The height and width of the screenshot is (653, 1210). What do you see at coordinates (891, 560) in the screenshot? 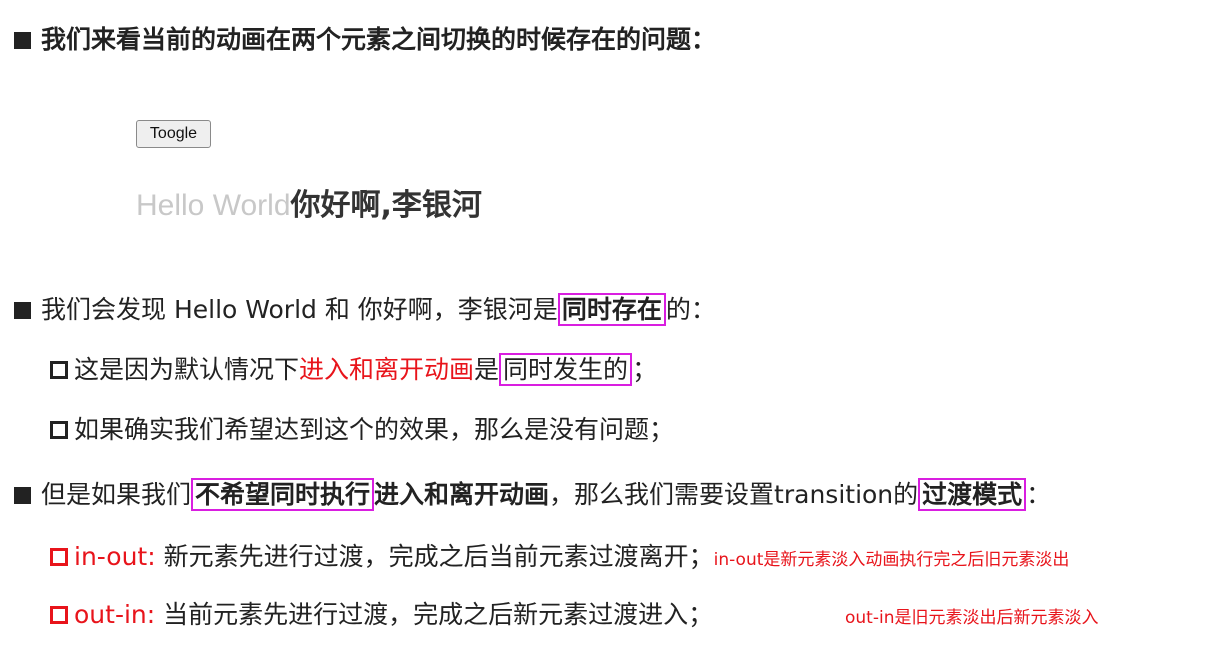
I see `mode1-note: in-out是新元素淡入动画执行完之后旧元素淡出` at bounding box center [891, 560].